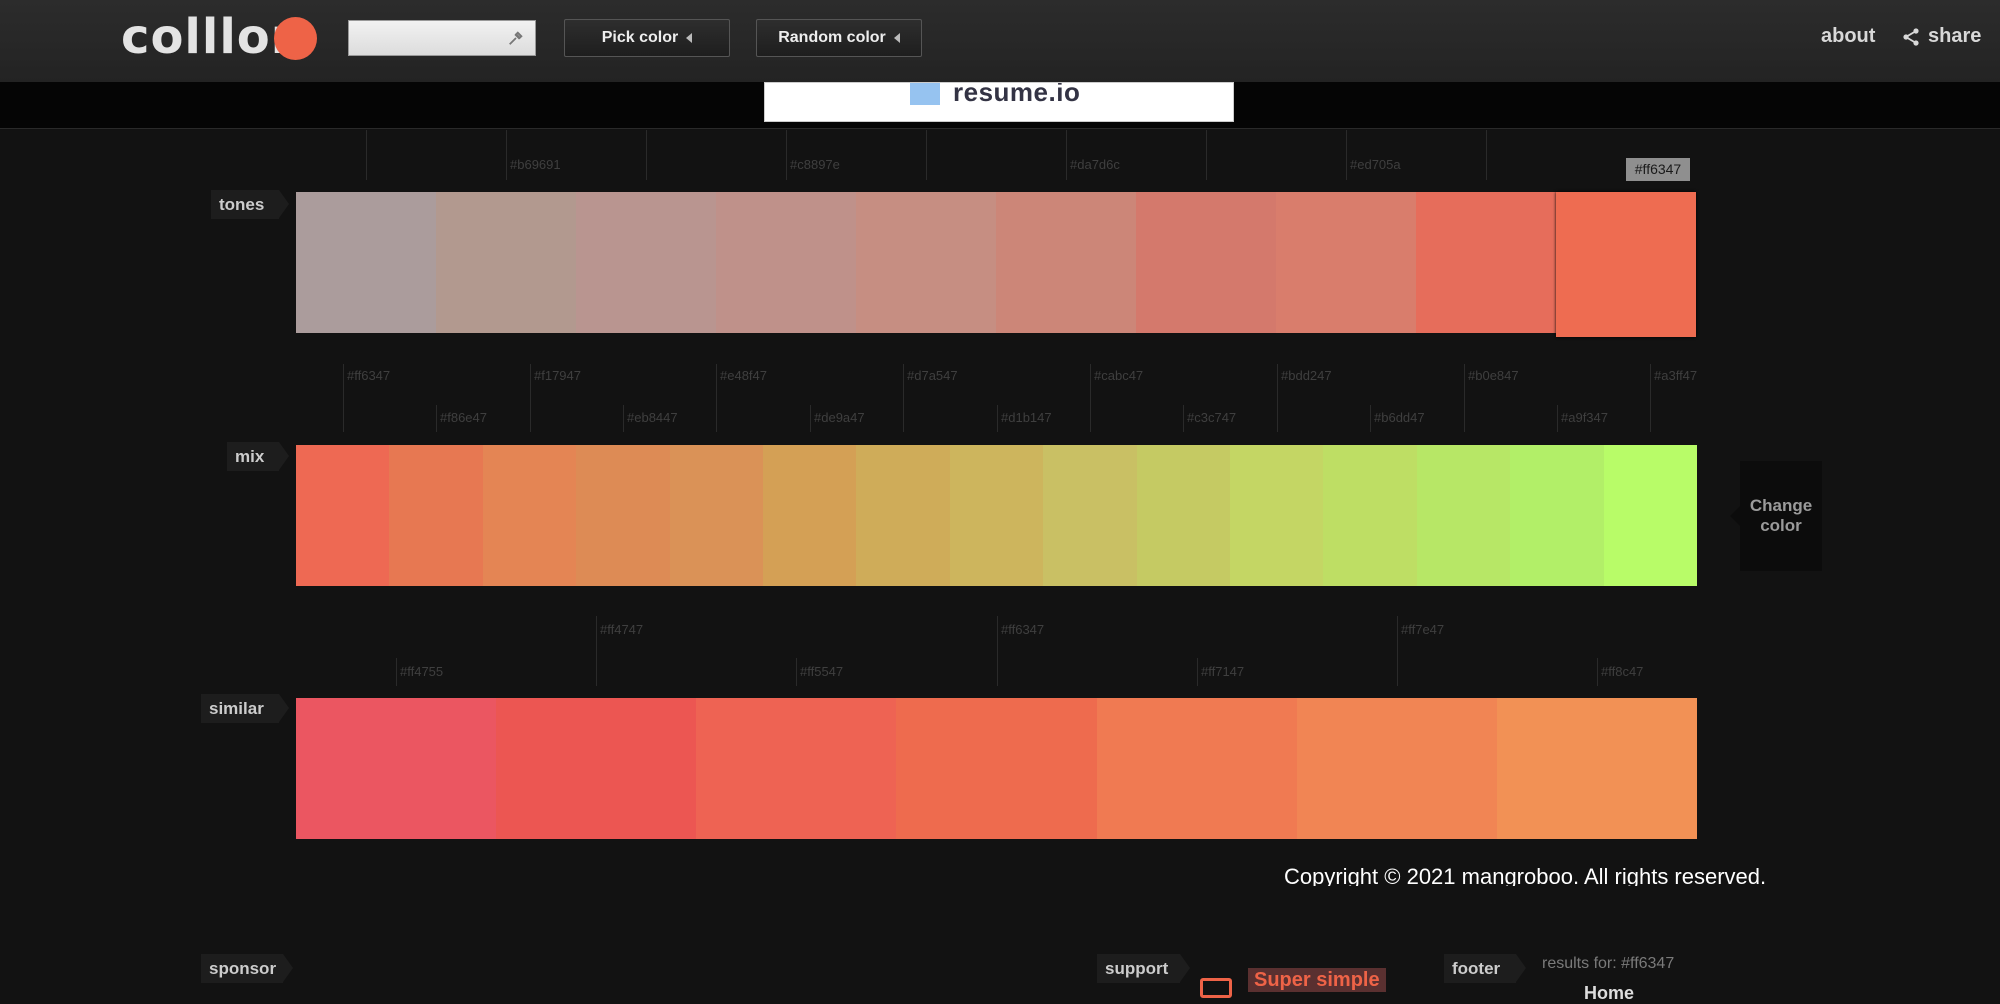 This screenshot has width=2000, height=1004. Describe the element at coordinates (1095, 164) in the screenshot. I see `hex-label: #da7d6c` at that location.